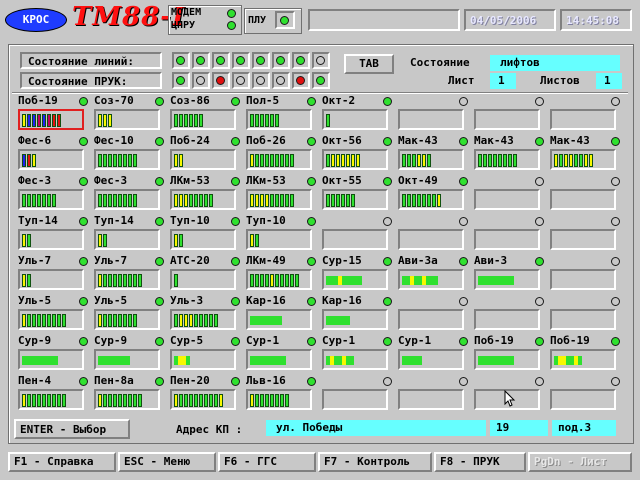 Image resolution: width=640 pixels, height=480 pixels. I want to click on elevator-cell: Льв-16, so click(282, 394).